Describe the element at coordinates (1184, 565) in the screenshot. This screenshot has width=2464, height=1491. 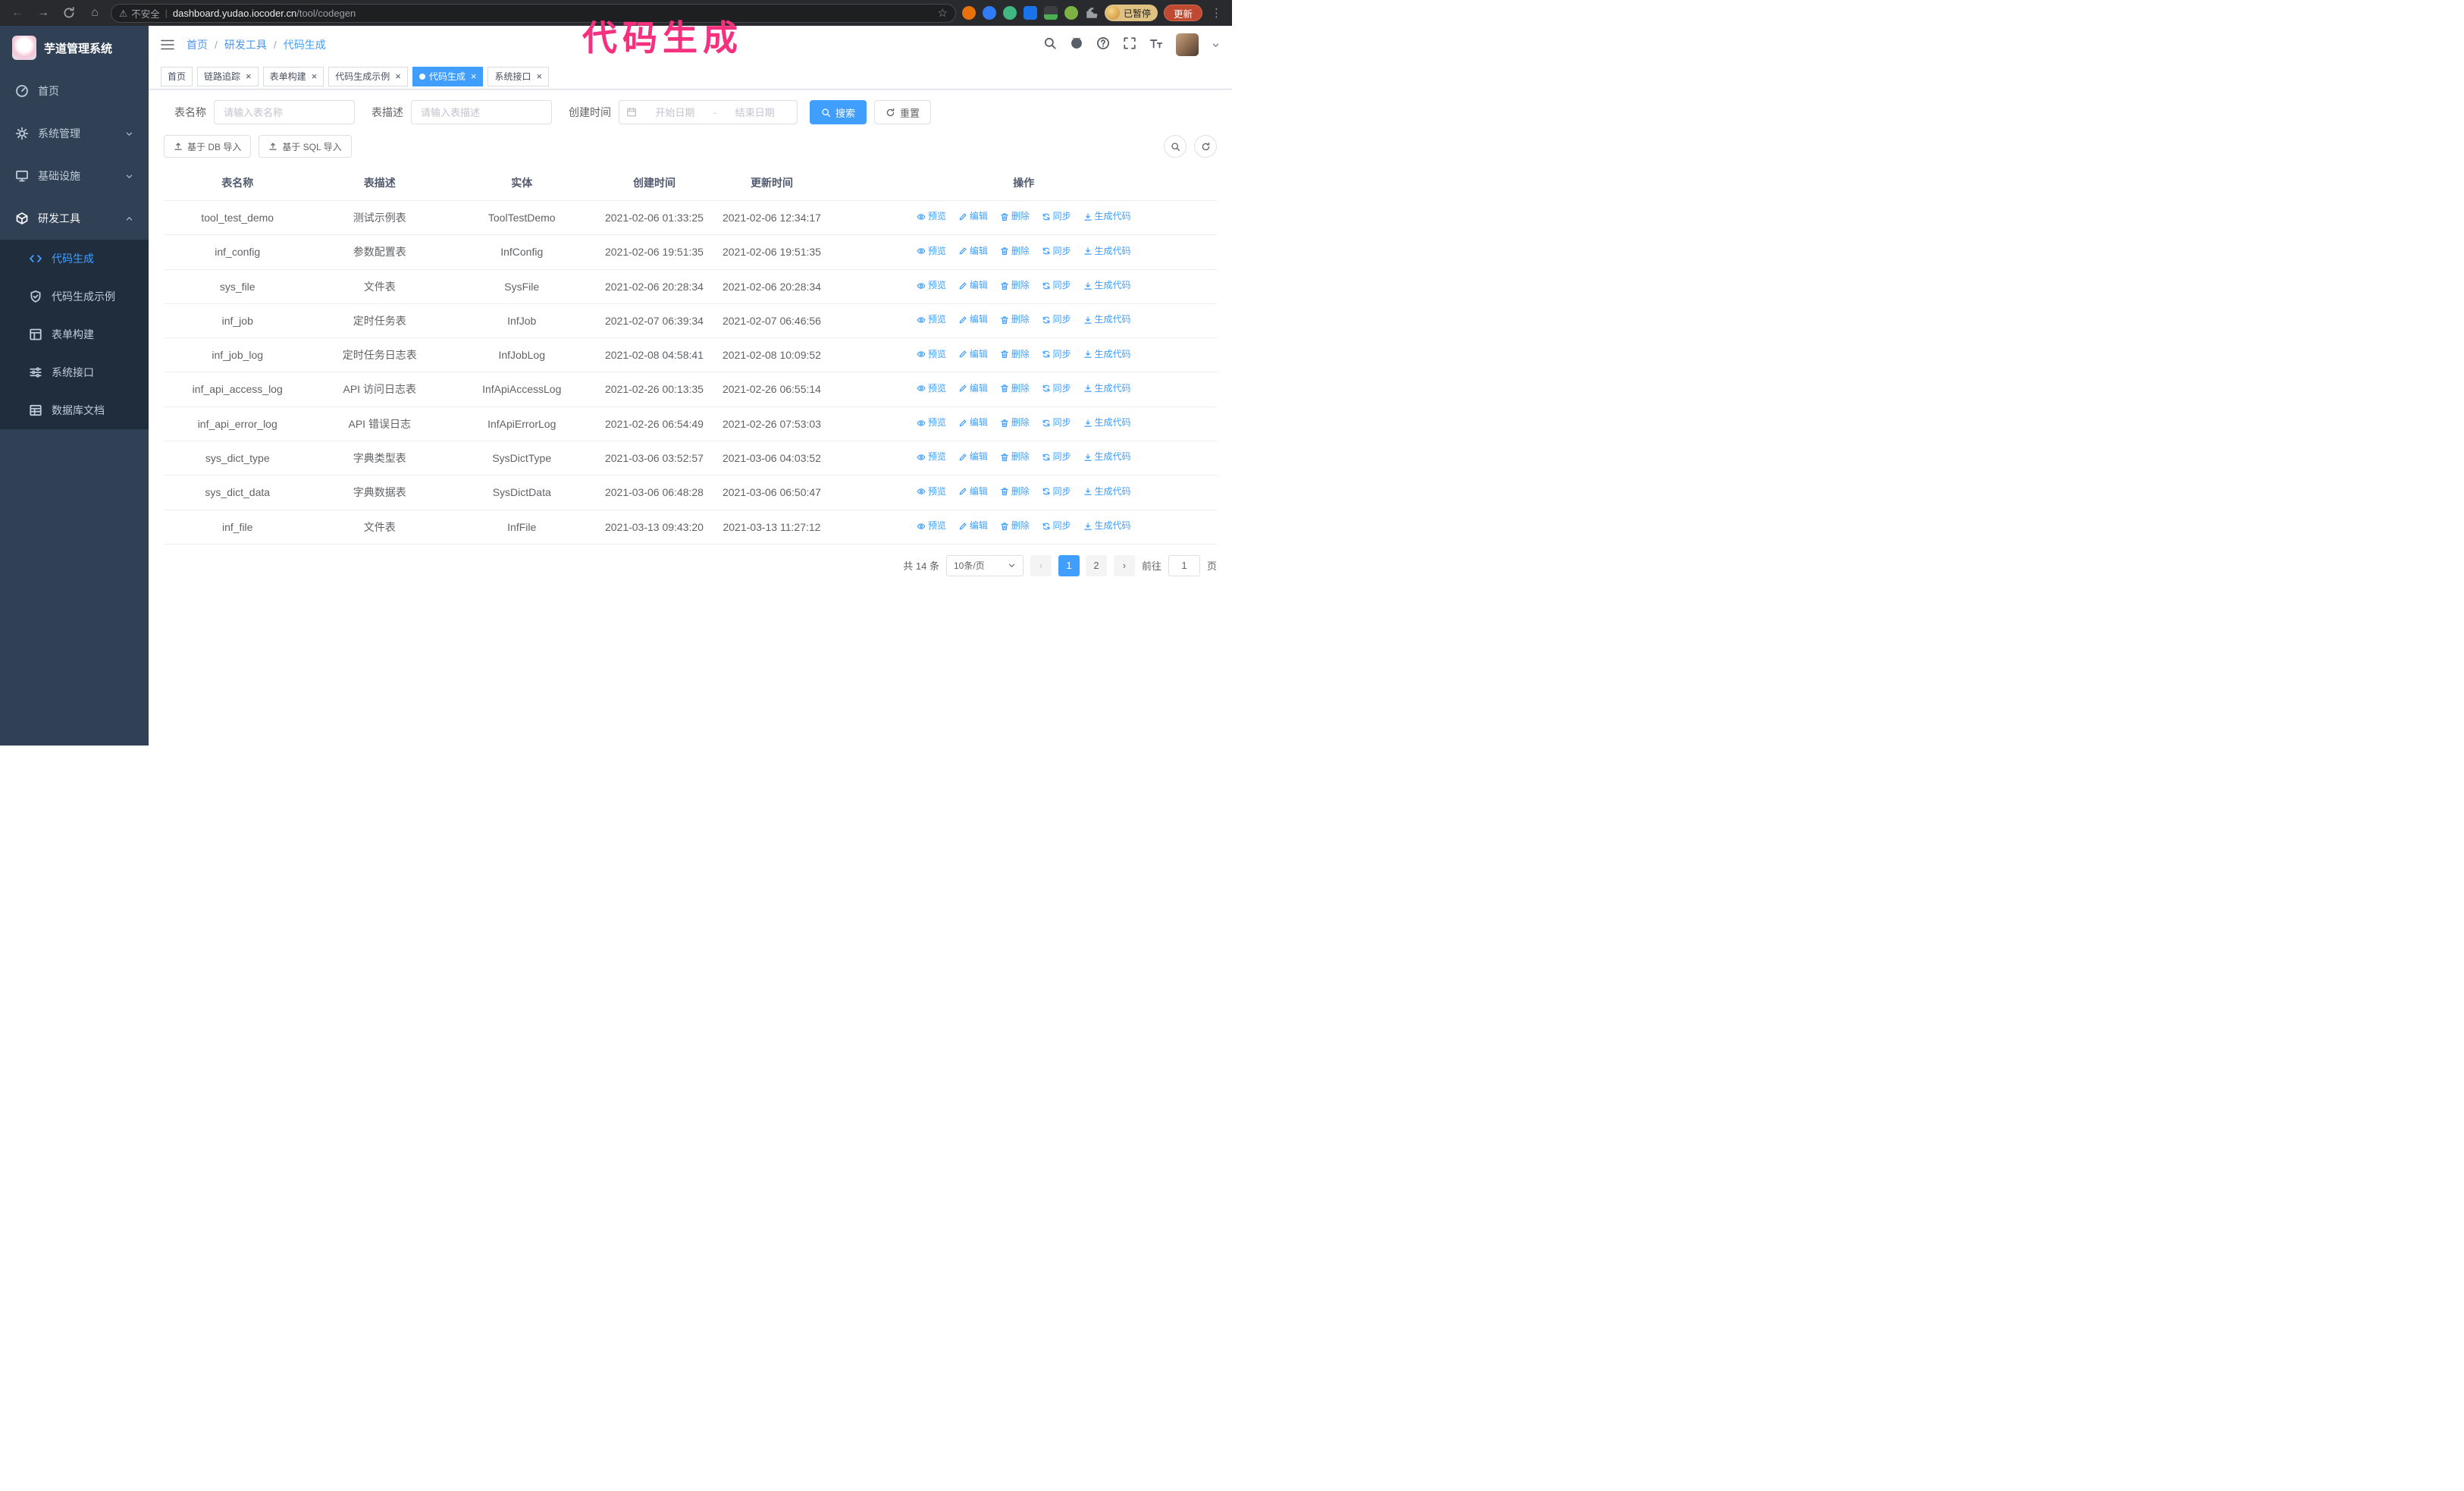
I see `goto-page-input` at that location.